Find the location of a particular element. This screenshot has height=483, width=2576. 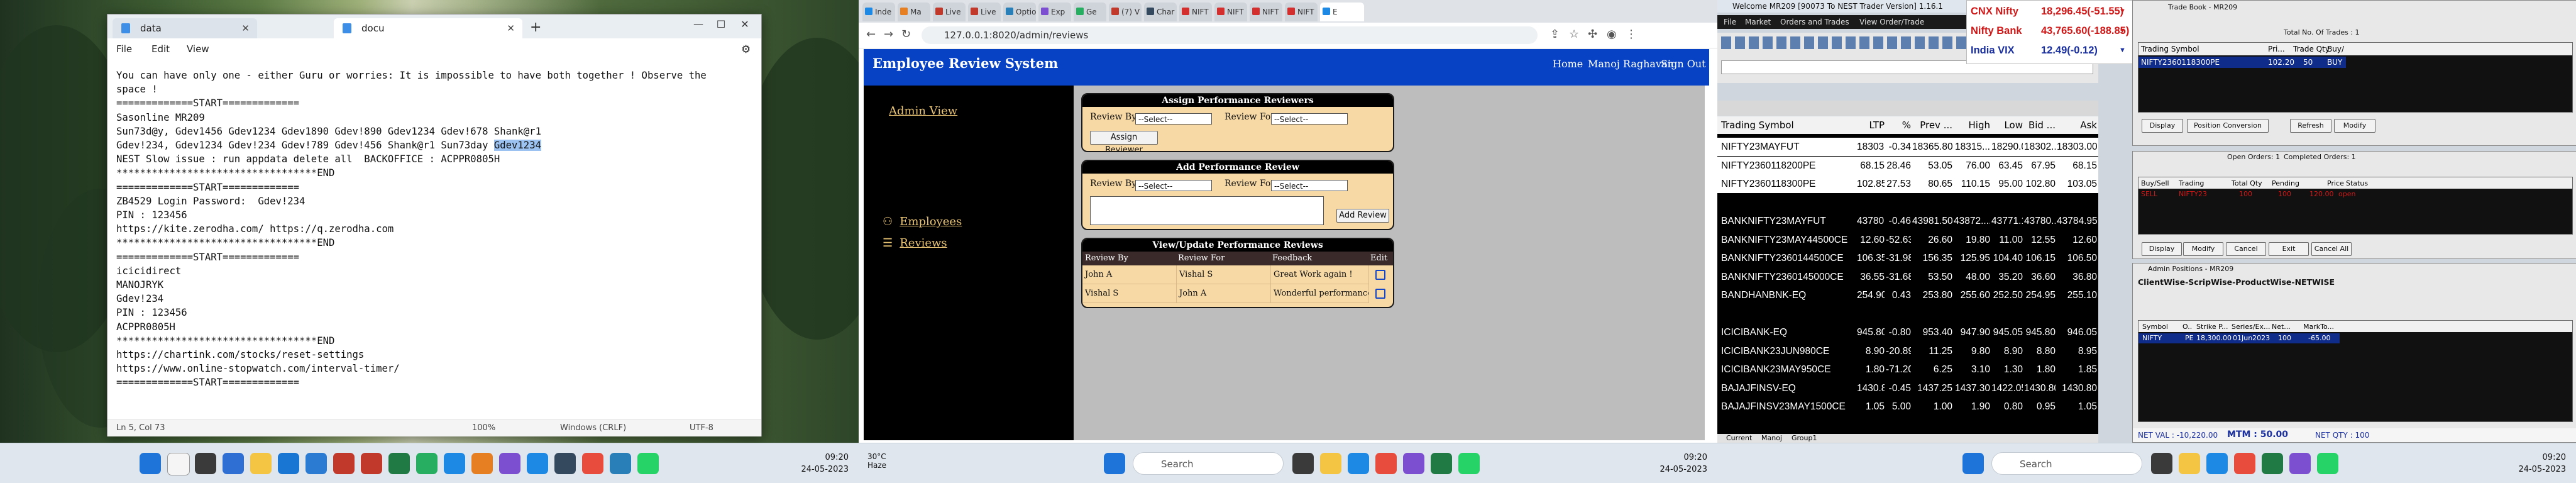

browser-tab: Ge is located at coordinates (1090, 12).